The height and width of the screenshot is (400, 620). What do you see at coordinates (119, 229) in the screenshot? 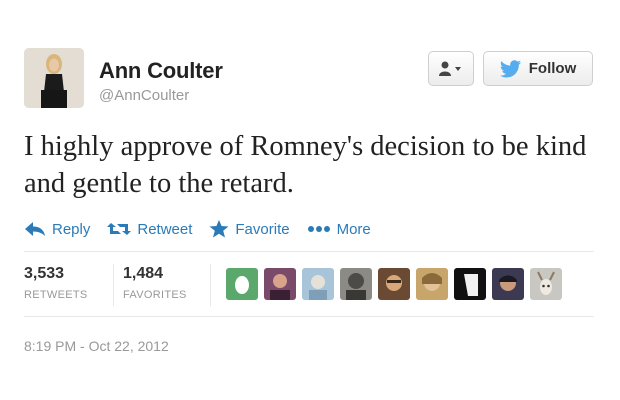
I see `retweet-icon` at bounding box center [119, 229].